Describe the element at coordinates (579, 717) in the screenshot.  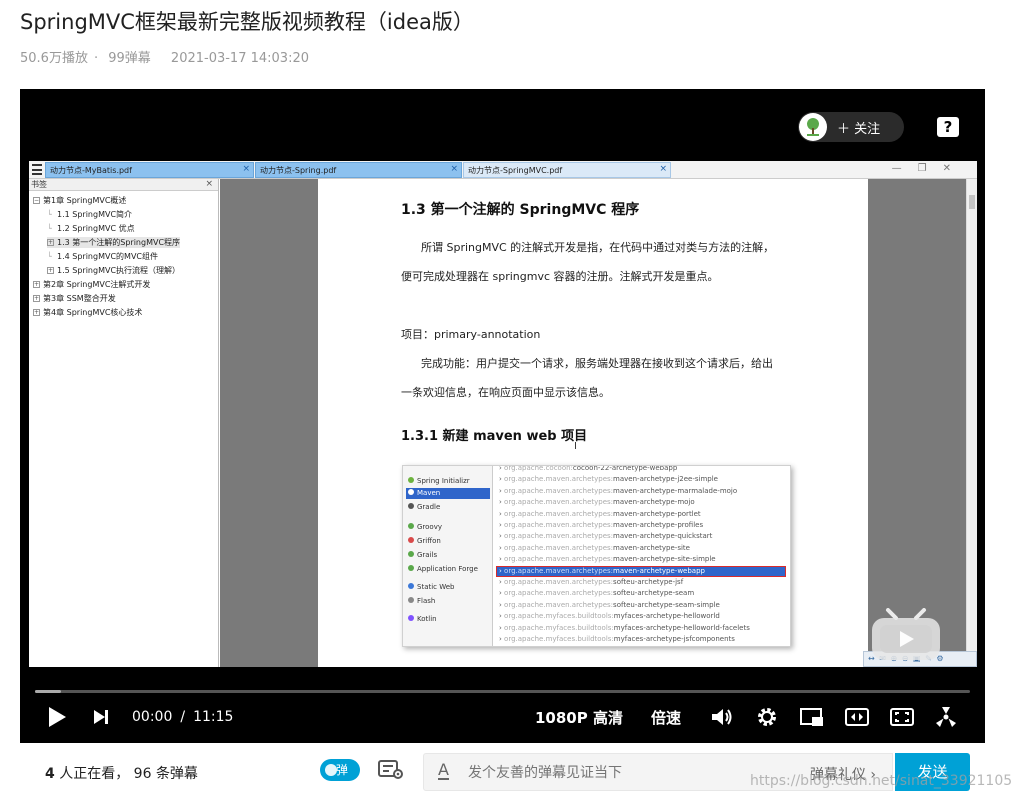
I see `quality-selector: 1080P 高清` at that location.